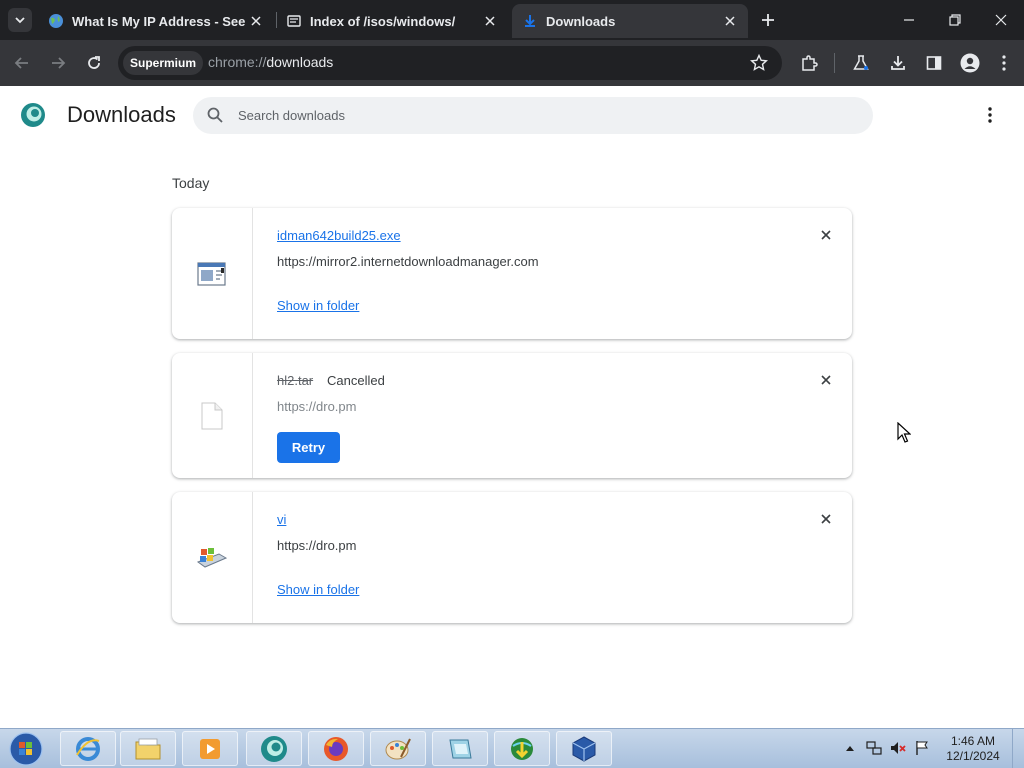 Image resolution: width=1024 pixels, height=768 pixels. I want to click on taskbar-media-player, so click(210, 748).